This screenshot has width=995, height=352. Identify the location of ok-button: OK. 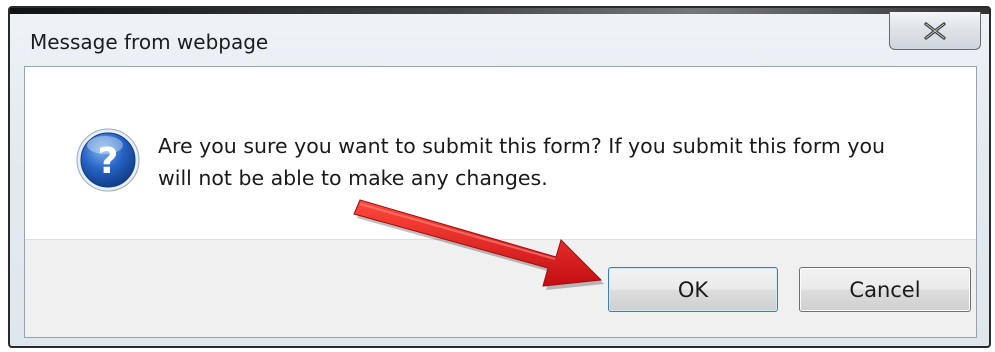
(693, 289).